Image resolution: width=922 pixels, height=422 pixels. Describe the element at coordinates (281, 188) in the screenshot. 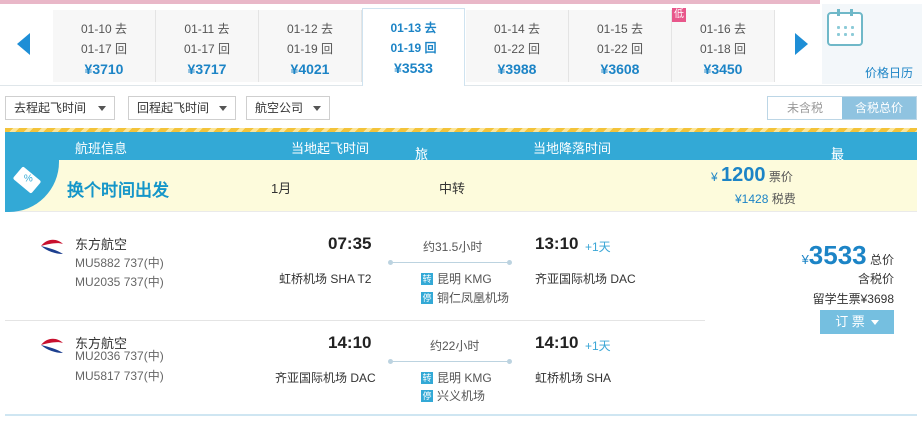

I see `promo-month: 1月` at that location.